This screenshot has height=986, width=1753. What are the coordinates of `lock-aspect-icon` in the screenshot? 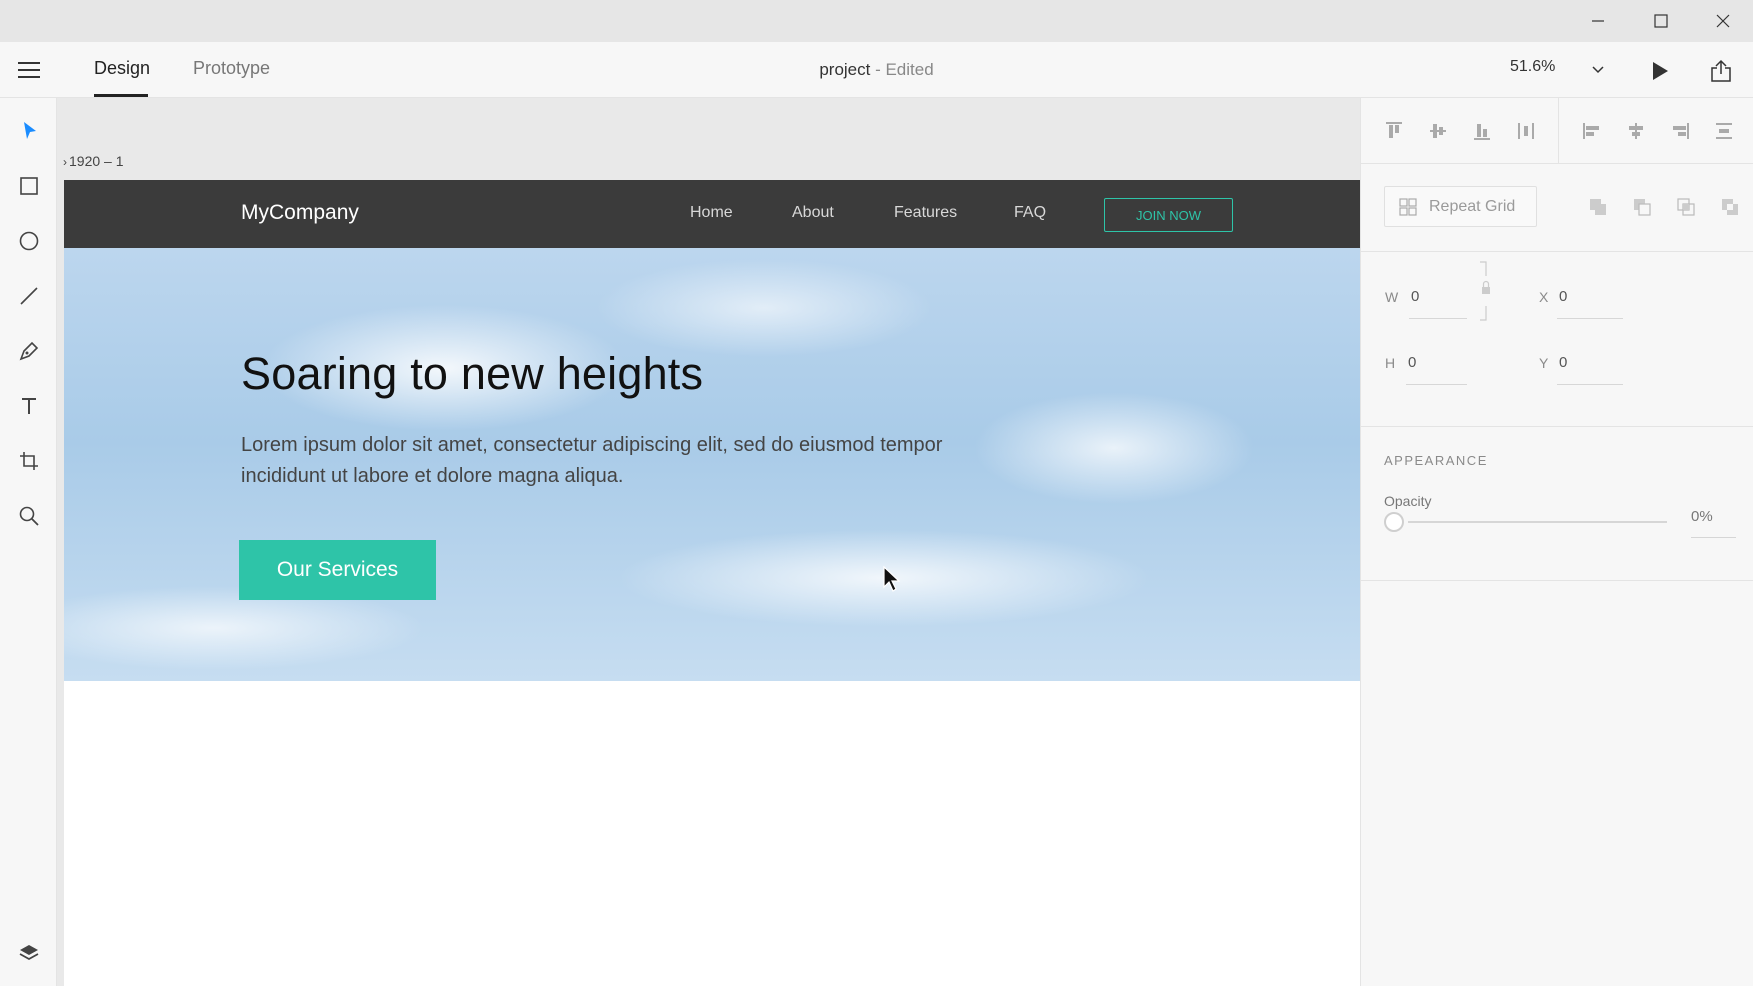 It's located at (1487, 291).